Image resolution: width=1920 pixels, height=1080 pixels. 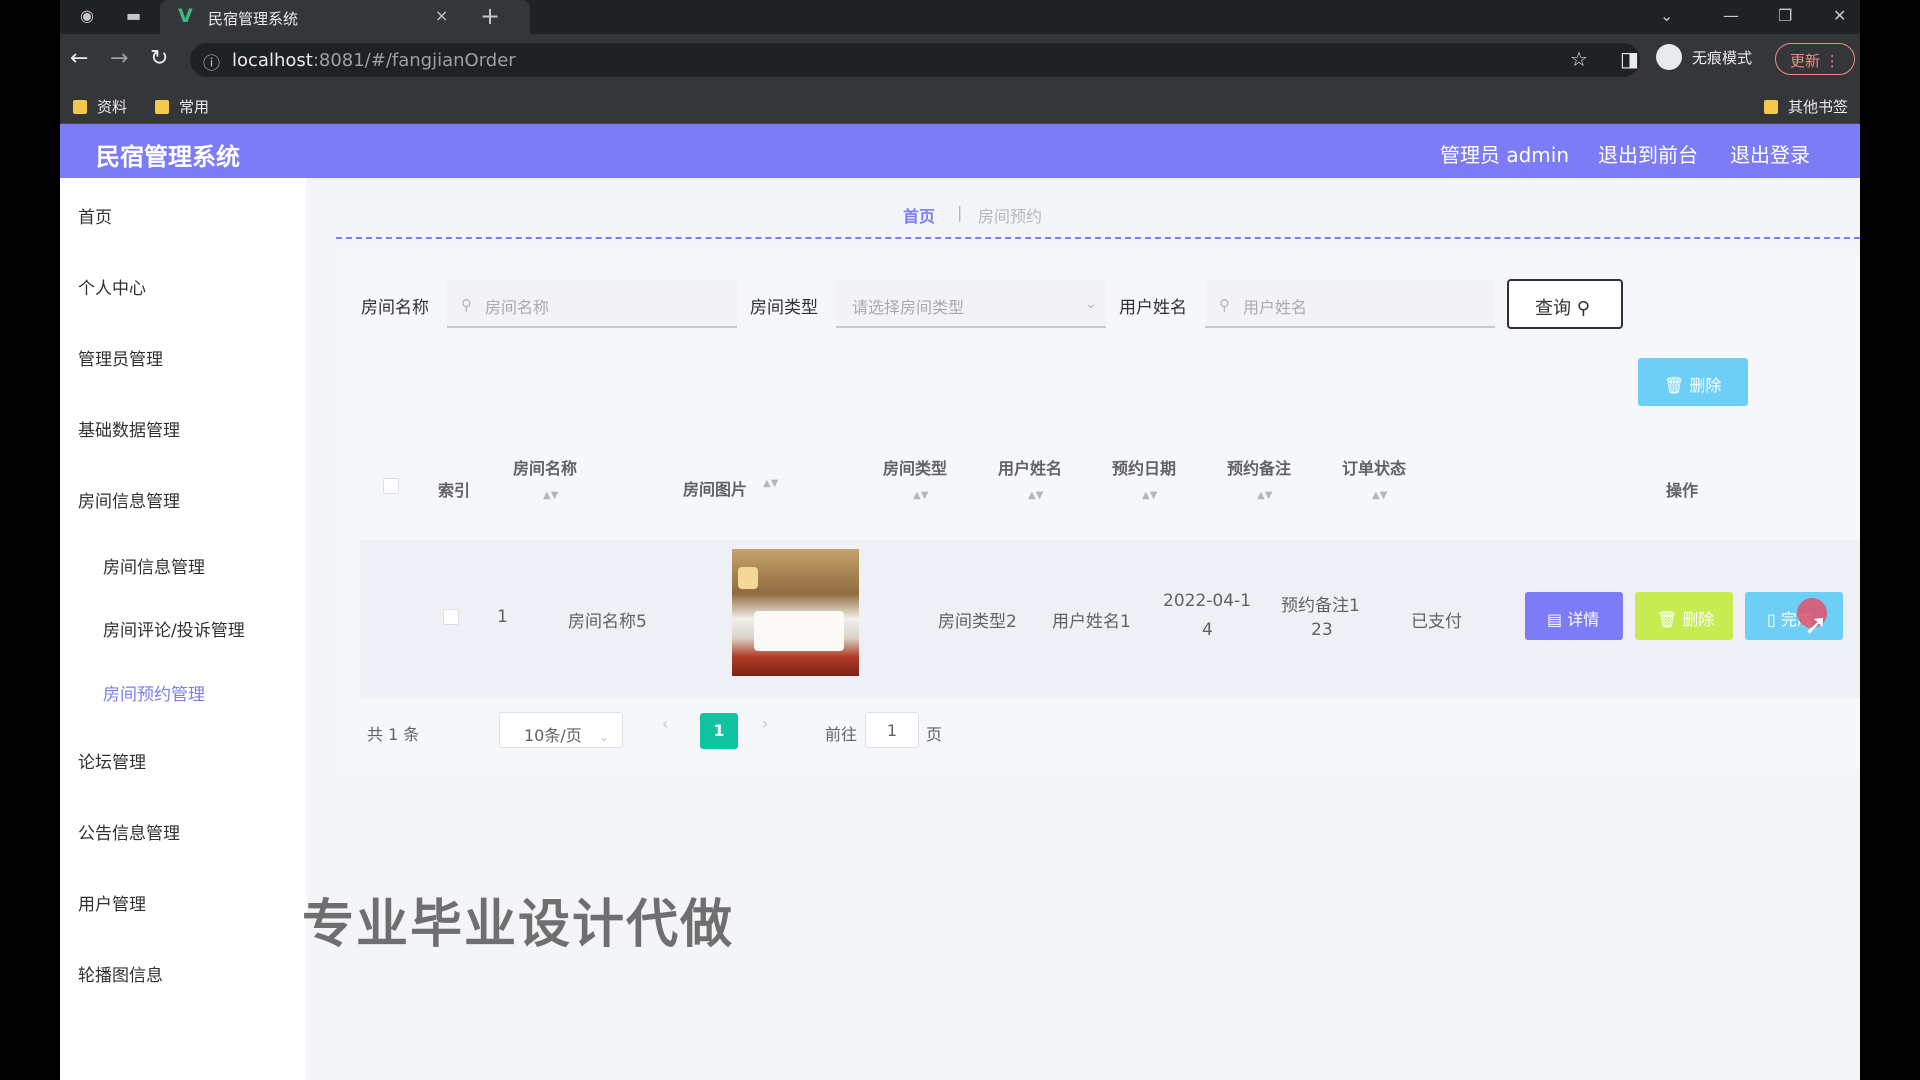 I want to click on th-user-name: 用户姓名, so click(x=1030, y=467).